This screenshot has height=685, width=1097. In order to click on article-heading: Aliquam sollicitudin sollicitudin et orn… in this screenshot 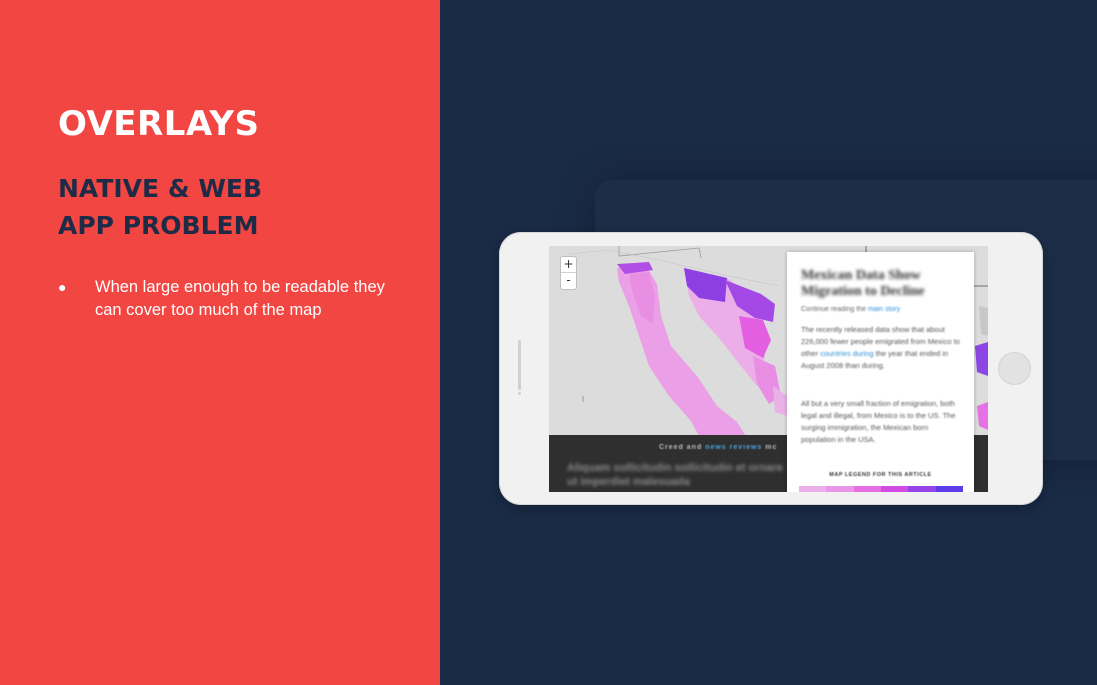, I will do `click(675, 475)`.